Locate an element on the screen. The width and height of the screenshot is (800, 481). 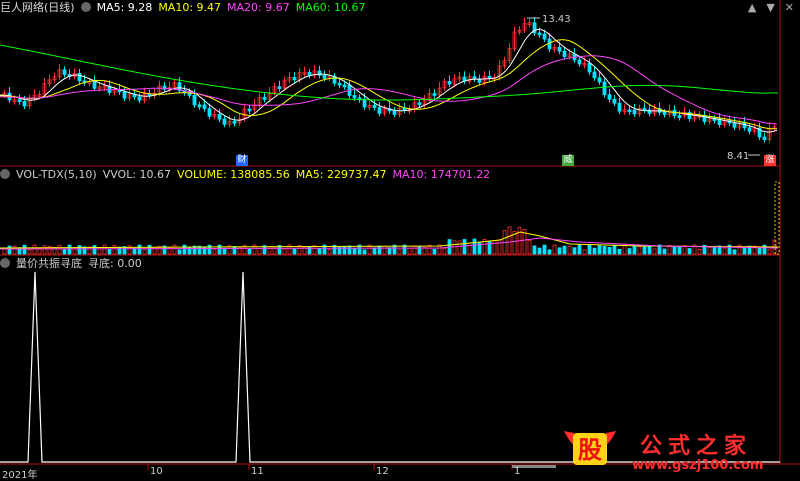
event-badge-finance: 财 is located at coordinates (242, 160).